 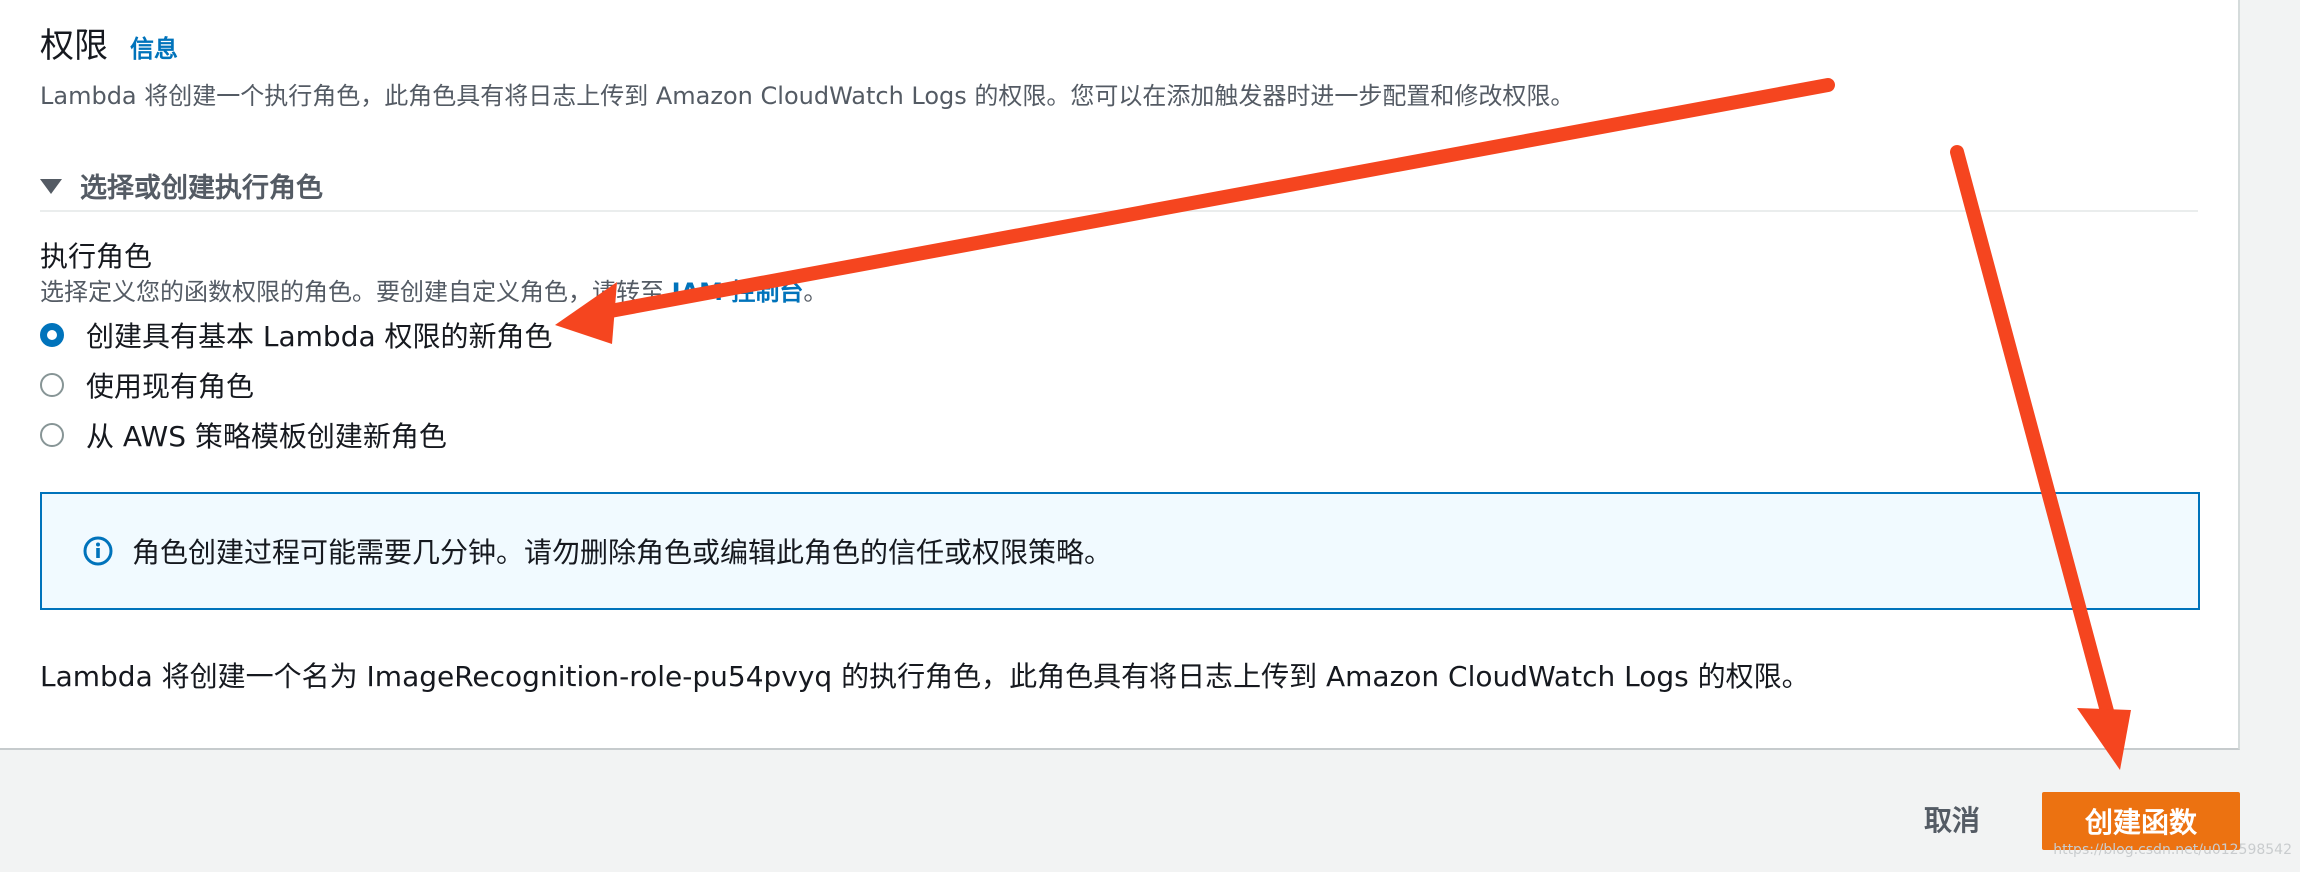 What do you see at coordinates (1150, 811) in the screenshot?
I see `footer-actions: 取消 创建函数 https://blog.csdn.net/u012598542` at bounding box center [1150, 811].